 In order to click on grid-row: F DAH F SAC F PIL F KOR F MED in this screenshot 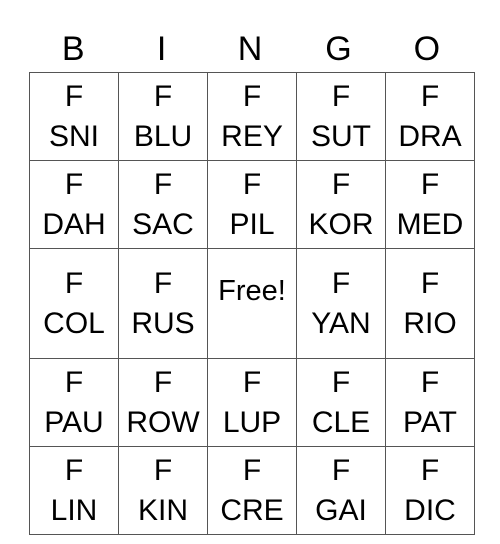, I will do `click(252, 204)`.